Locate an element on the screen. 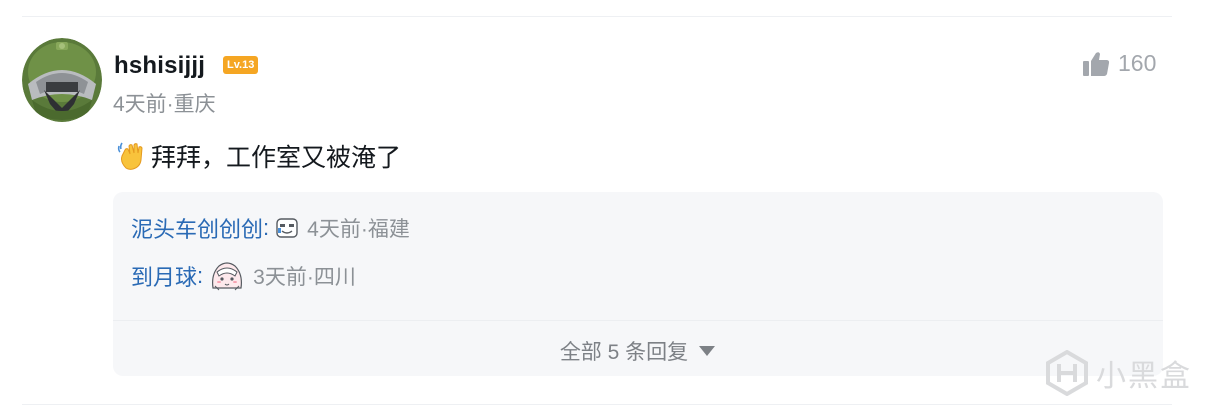 This screenshot has width=1231, height=408. expand-replies-label: 全部 5 条回复 is located at coordinates (624, 352).